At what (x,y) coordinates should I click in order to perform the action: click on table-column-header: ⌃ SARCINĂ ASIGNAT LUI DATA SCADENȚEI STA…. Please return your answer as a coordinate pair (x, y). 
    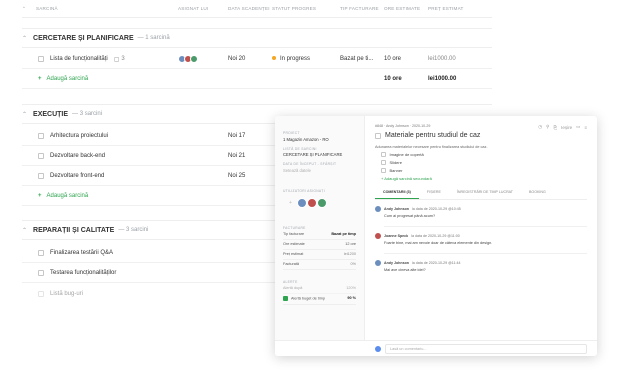
    Looking at the image, I should click on (257, 9).